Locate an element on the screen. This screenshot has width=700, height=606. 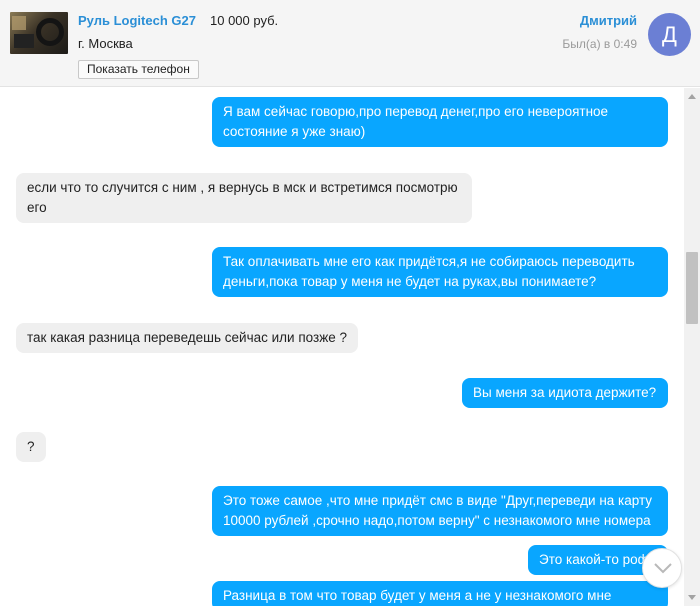
last-seen-status: Был(а) в 0:49 is located at coordinates (599, 44).